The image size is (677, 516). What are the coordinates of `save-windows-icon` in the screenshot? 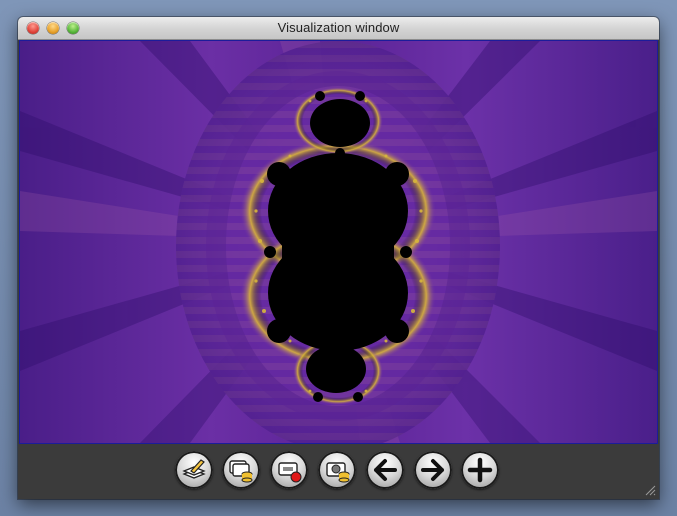 It's located at (241, 470).